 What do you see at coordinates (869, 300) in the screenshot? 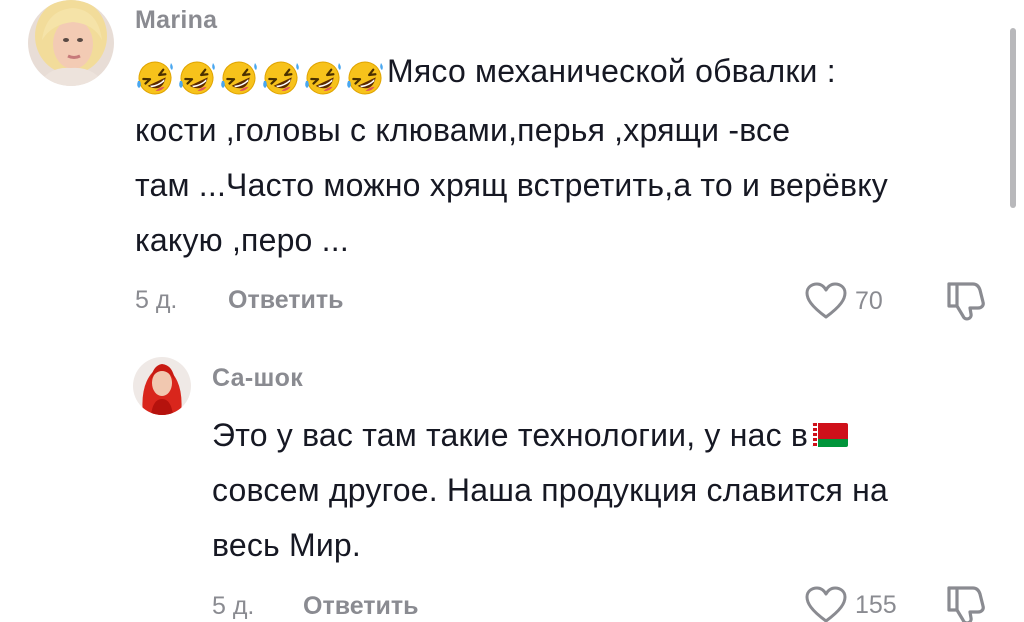
I see `like-count: 70` at bounding box center [869, 300].